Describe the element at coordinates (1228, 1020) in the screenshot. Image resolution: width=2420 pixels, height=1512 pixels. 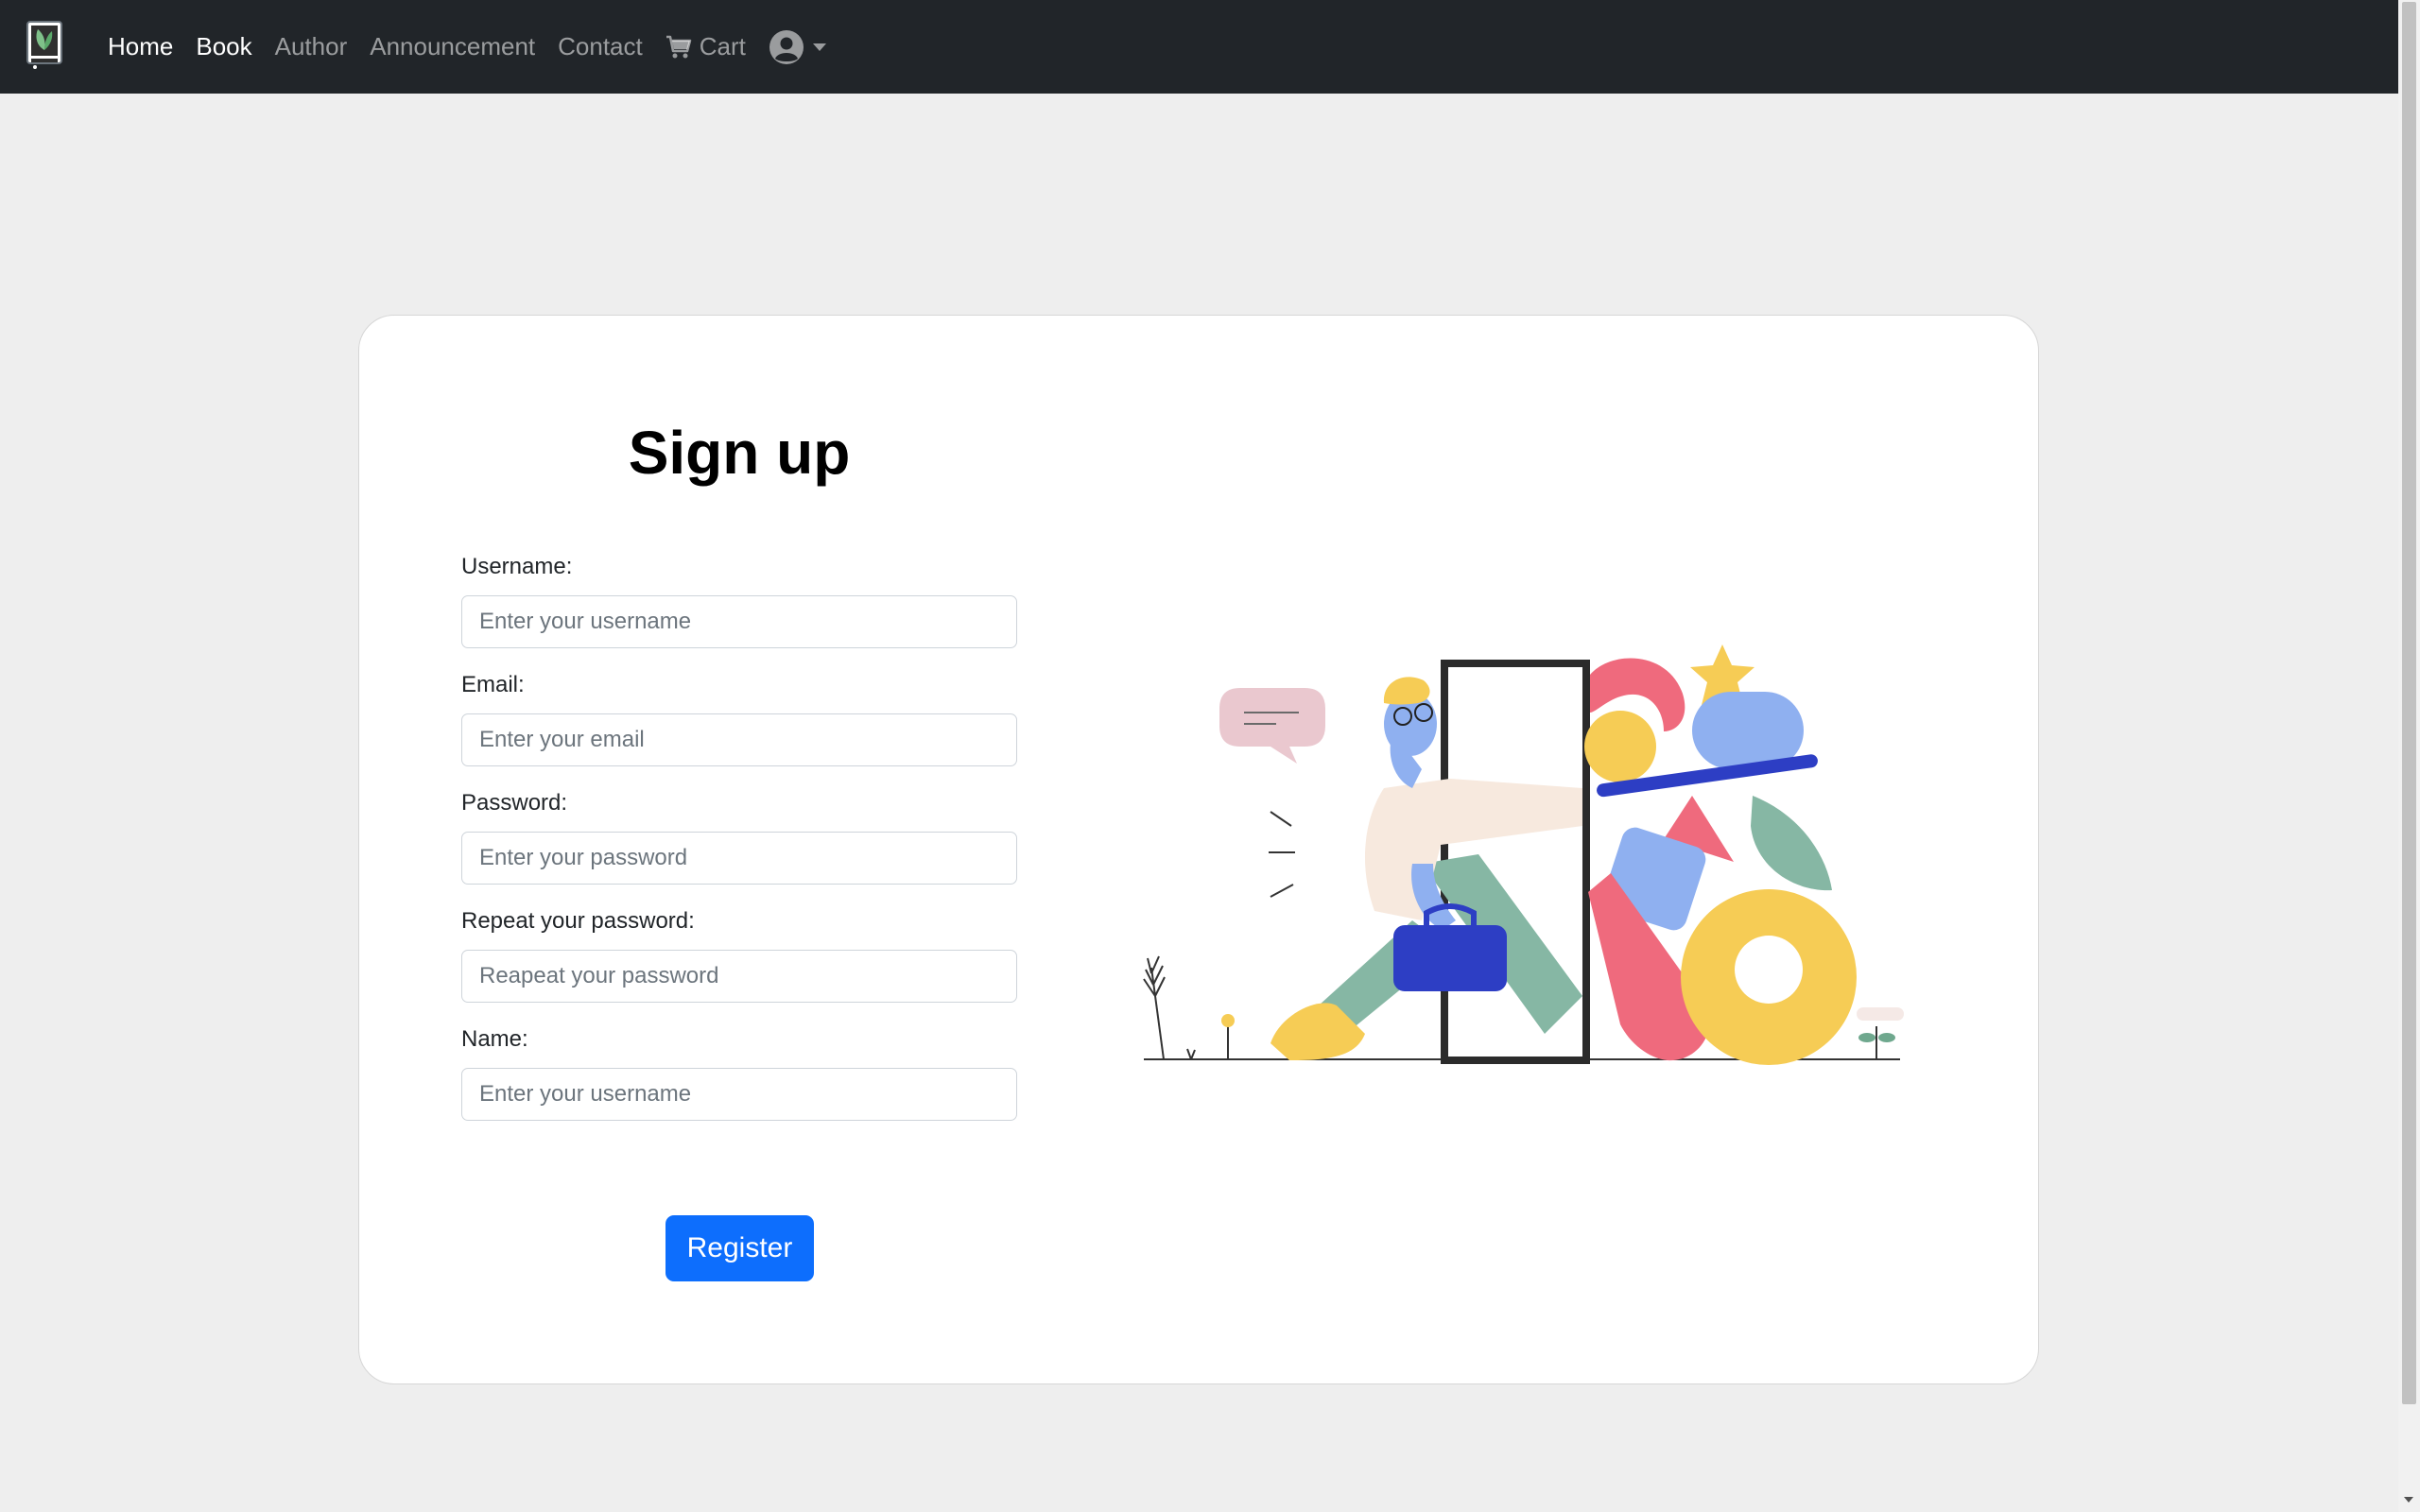
I see `flower-icon` at that location.